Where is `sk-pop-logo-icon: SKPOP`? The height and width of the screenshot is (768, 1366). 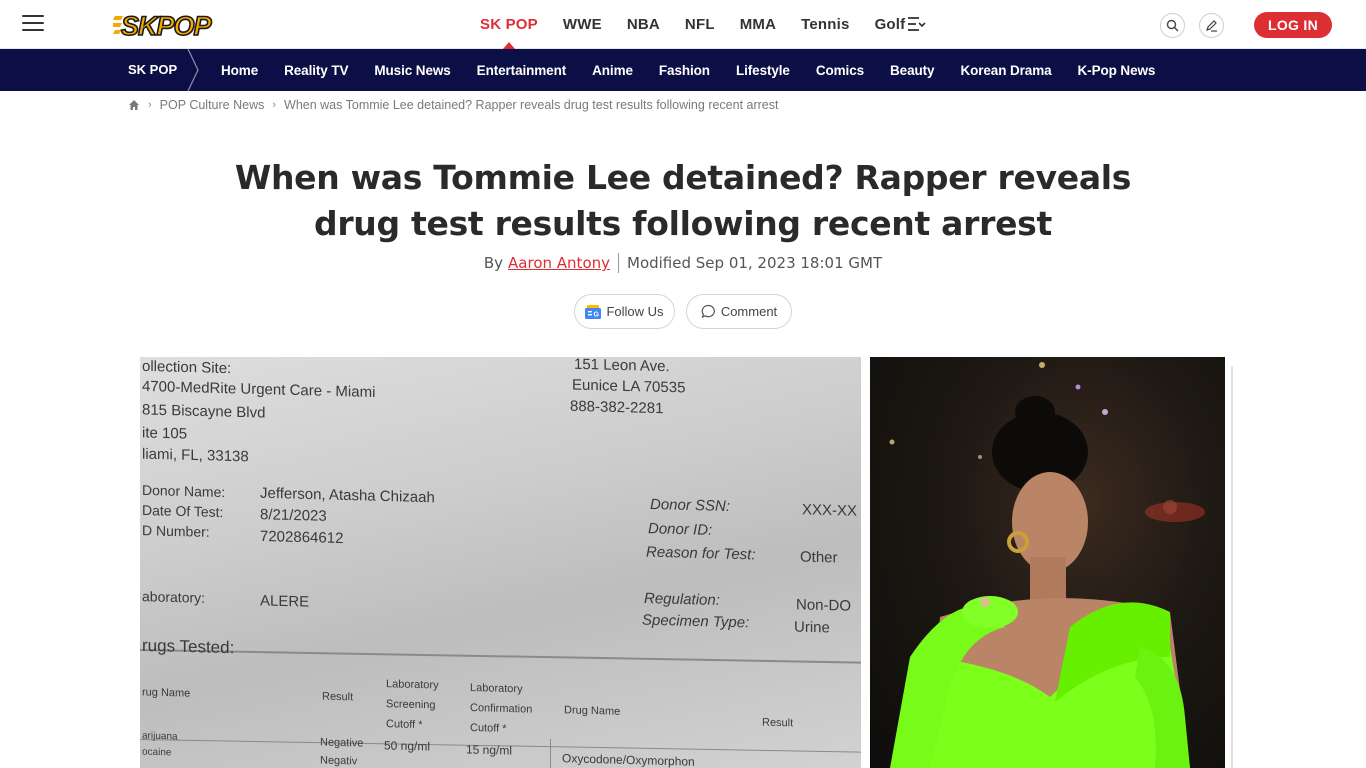 sk-pop-logo-icon: SKPOP is located at coordinates (163, 25).